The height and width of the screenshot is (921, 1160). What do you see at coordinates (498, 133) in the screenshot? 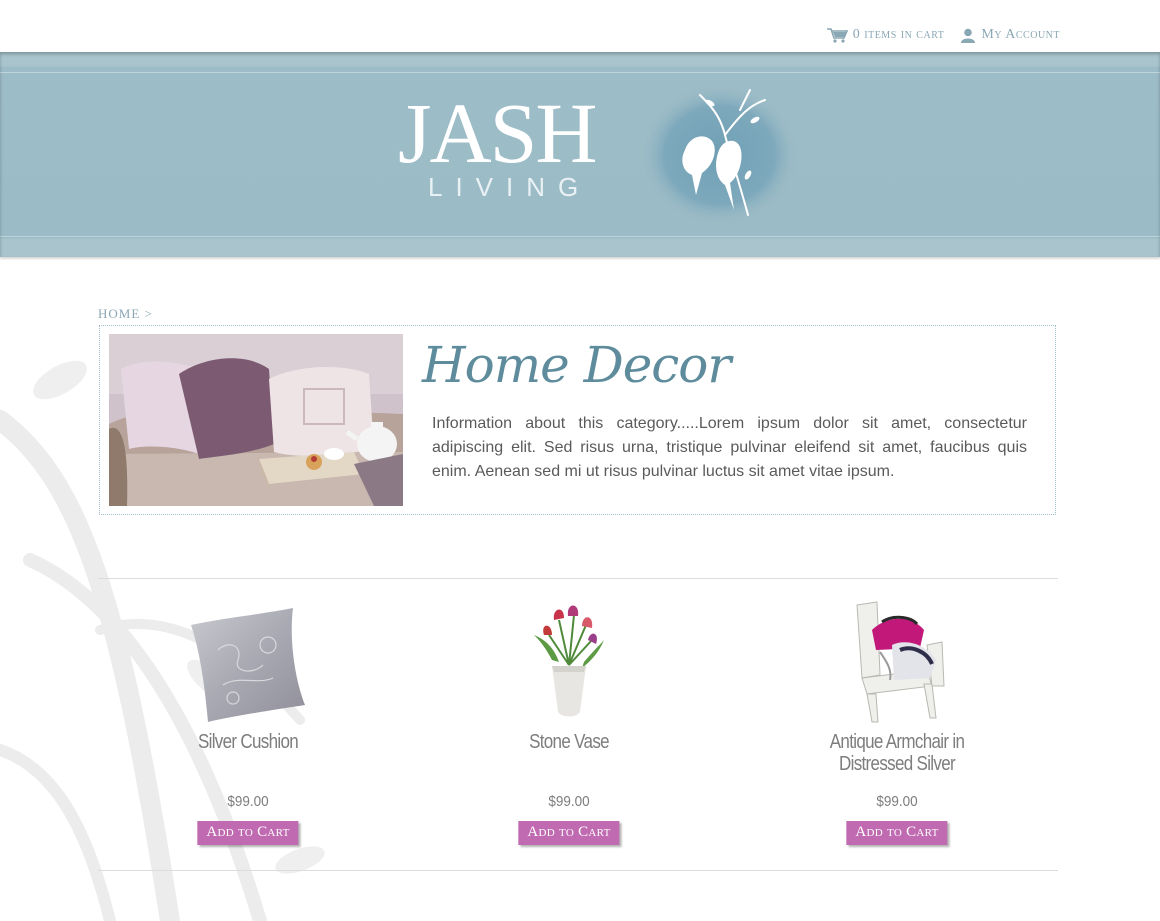
I see `logo-wordmark: JASH` at bounding box center [498, 133].